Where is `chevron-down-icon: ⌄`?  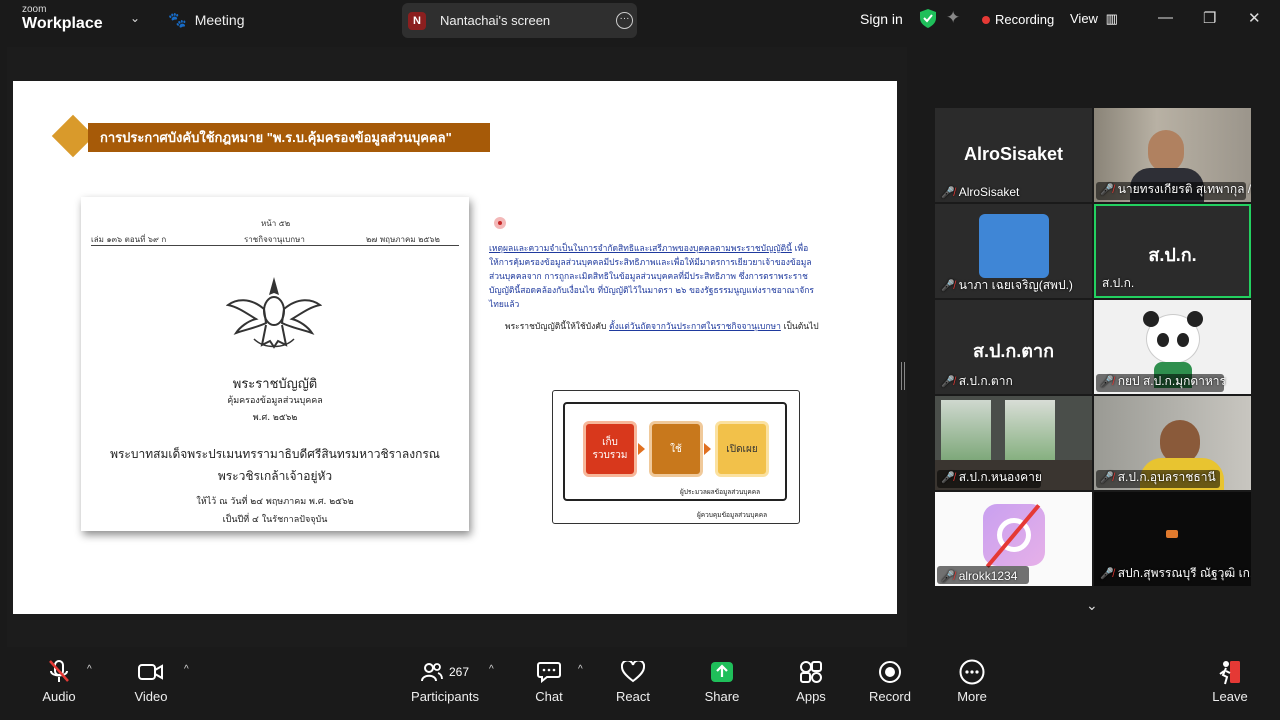 chevron-down-icon: ⌄ is located at coordinates (135, 18).